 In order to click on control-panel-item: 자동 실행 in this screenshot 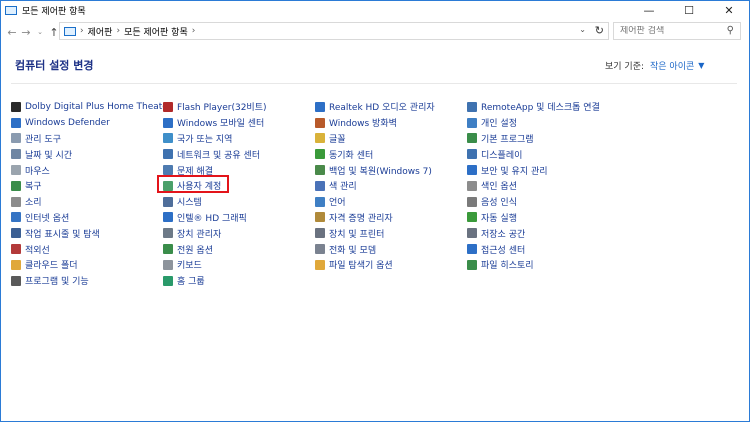, I will do `click(533, 218)`.